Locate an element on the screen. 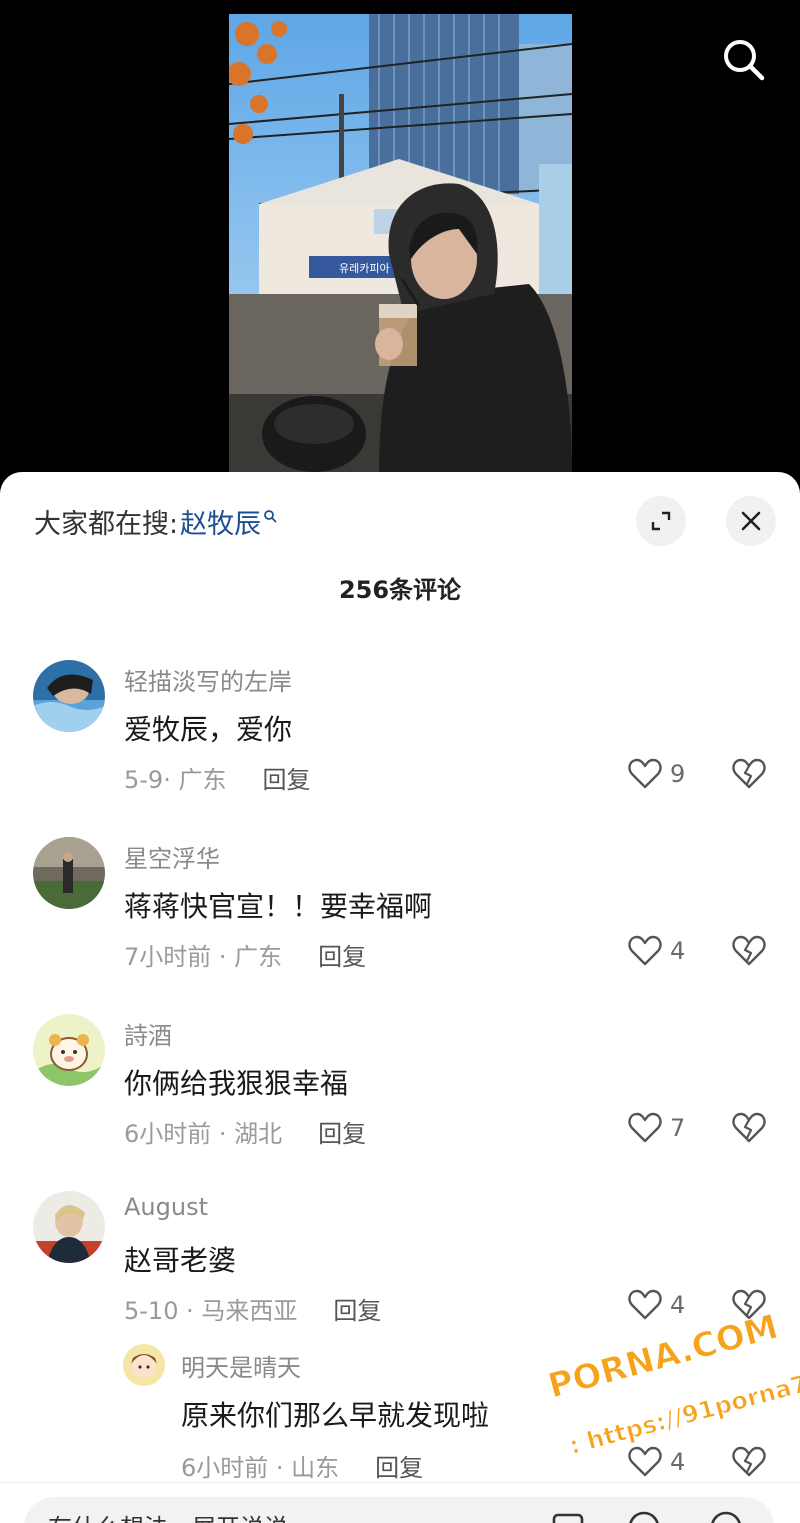 This screenshot has width=800, height=1523. comment-input is located at coordinates (288, 1514).